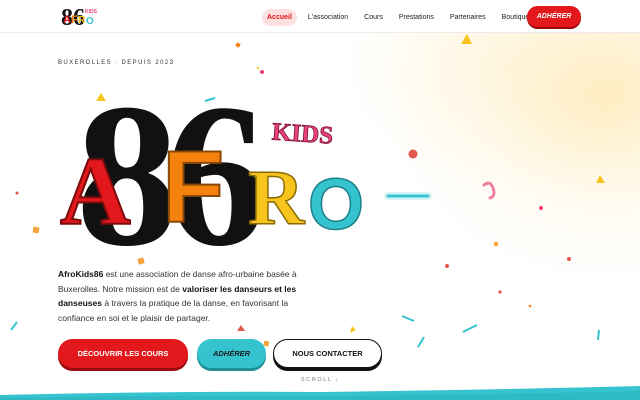 Image resolution: width=640 pixels, height=400 pixels. Describe the element at coordinates (416, 17) in the screenshot. I see `nav-item-prestations: Prestations` at that location.